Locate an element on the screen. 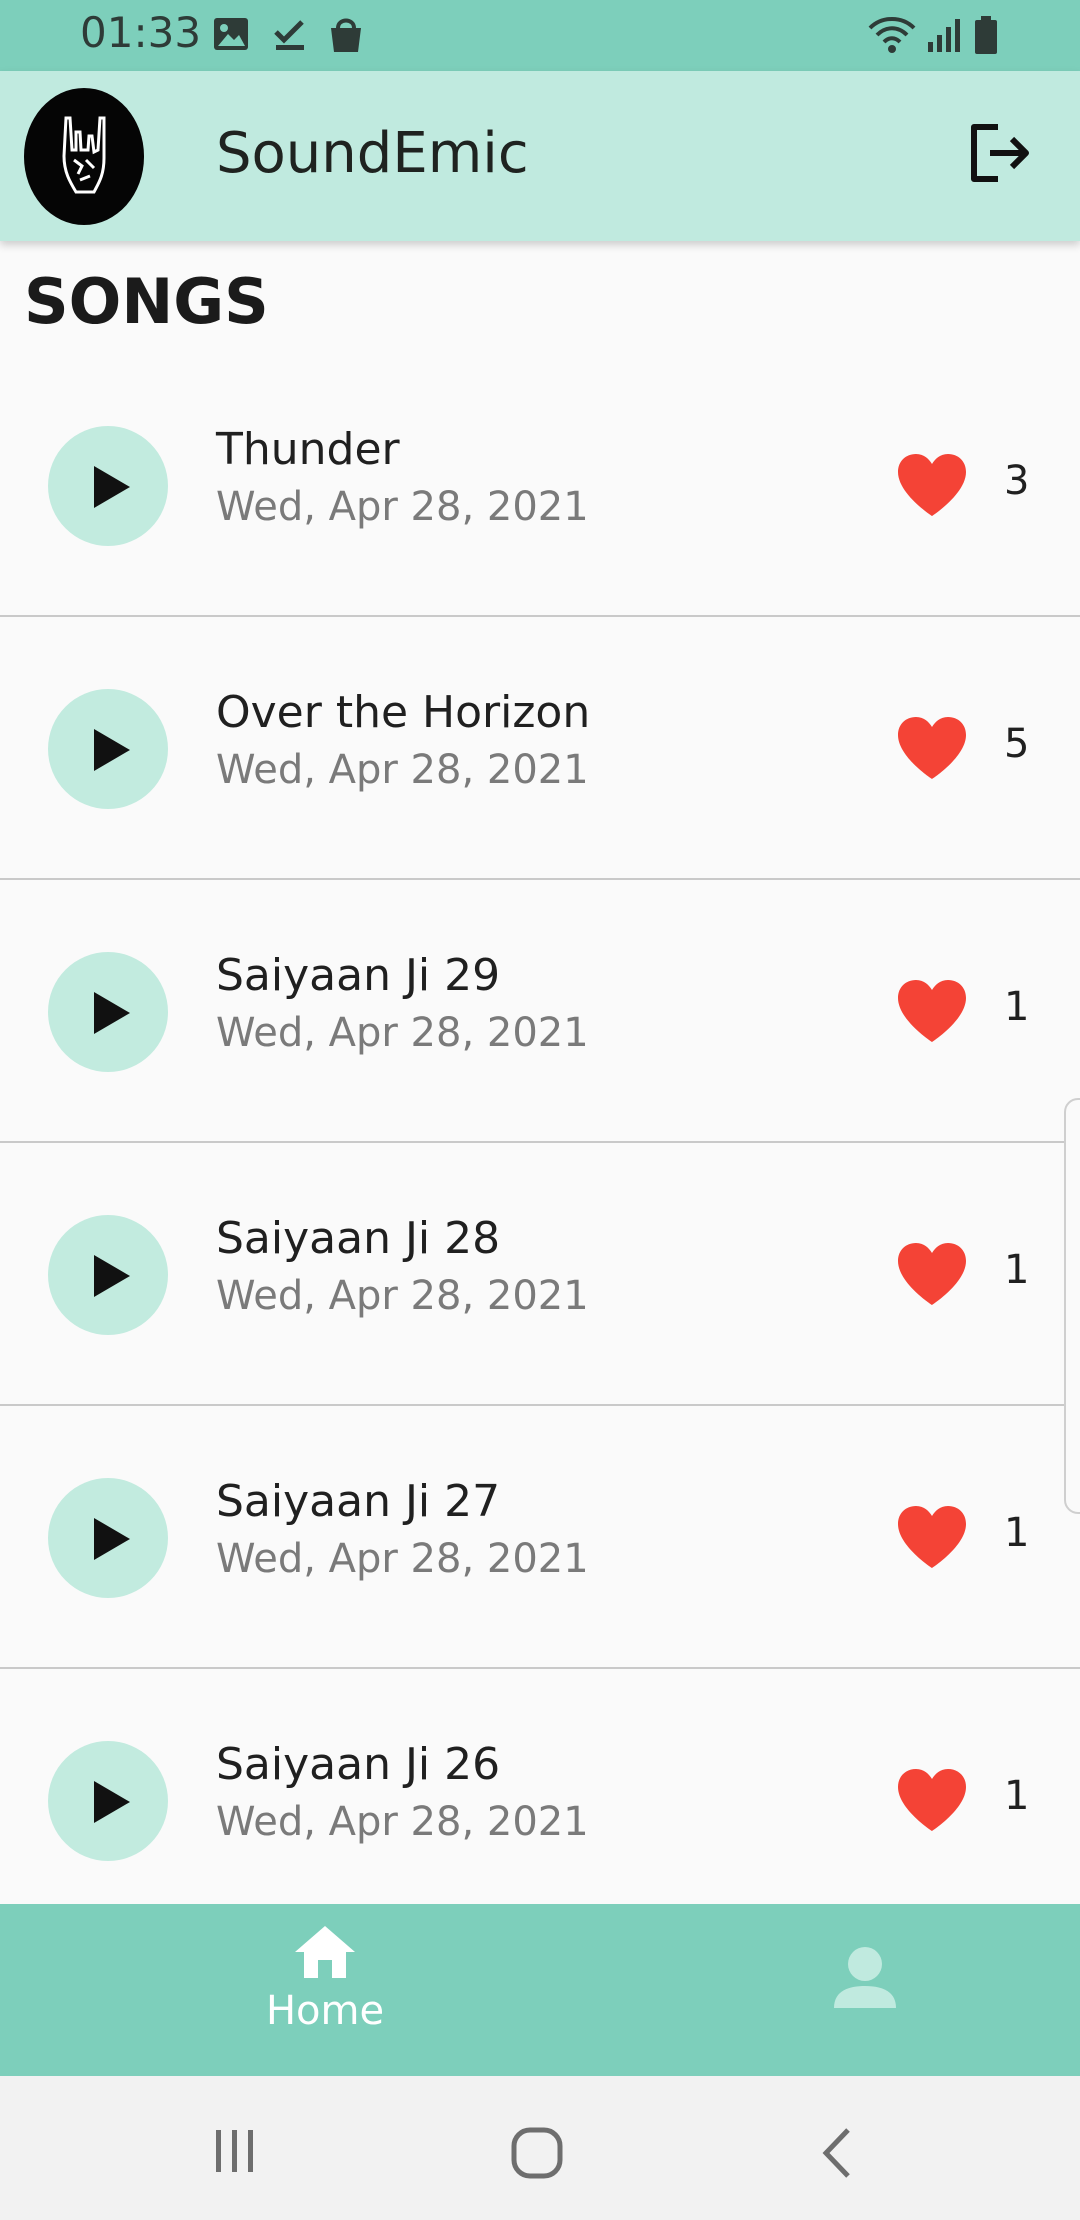 This screenshot has height=2220, width=1080. app-bar: SoundEmic is located at coordinates (540, 156).